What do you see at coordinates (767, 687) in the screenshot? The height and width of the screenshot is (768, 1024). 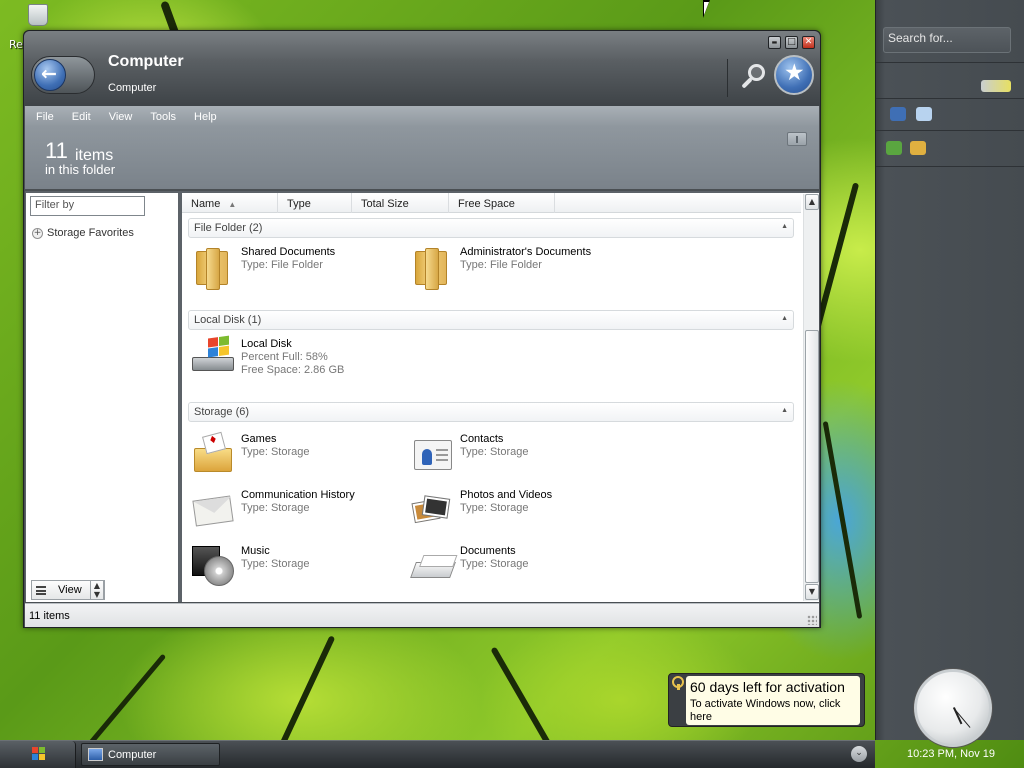 I see `activation-title: 60 days left for activation` at bounding box center [767, 687].